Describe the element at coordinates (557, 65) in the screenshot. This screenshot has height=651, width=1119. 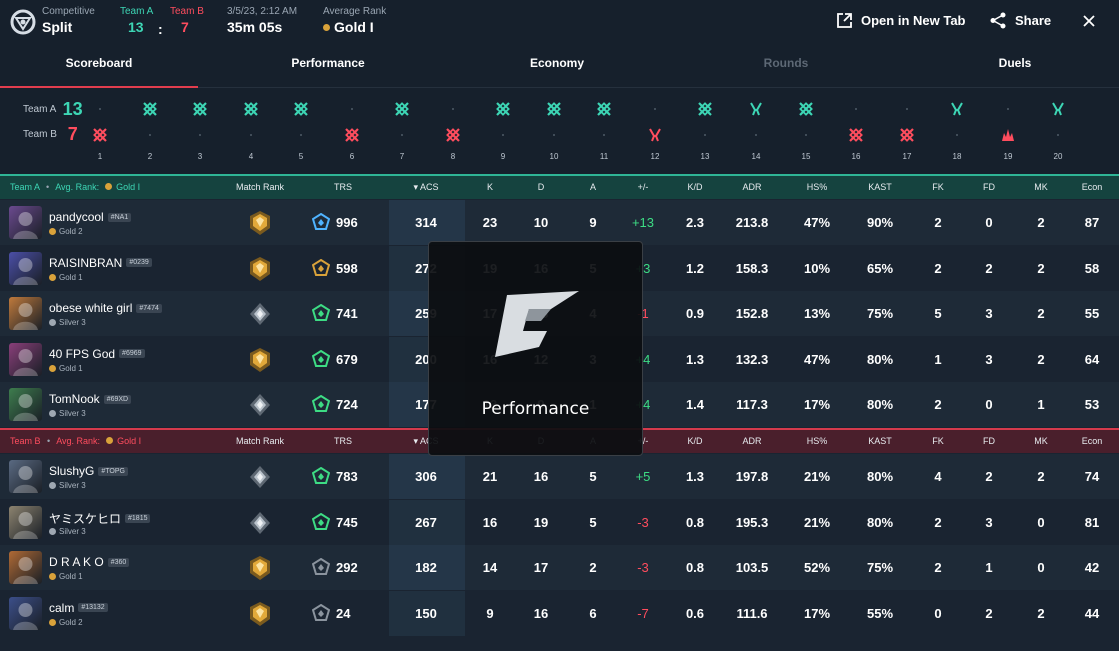
I see `tab-economy: Economy` at that location.